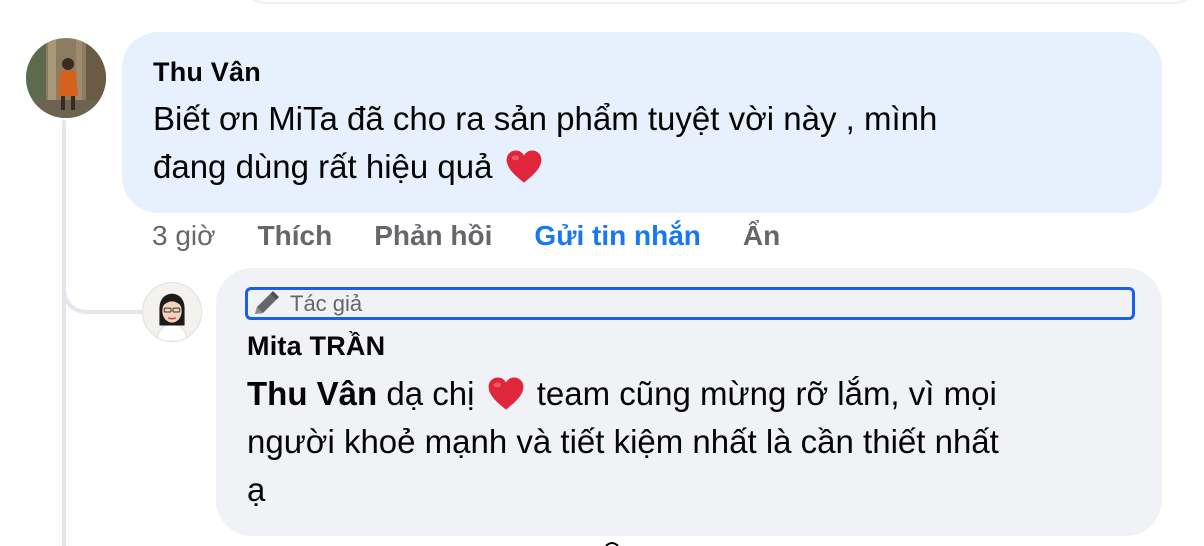 This screenshot has width=1204, height=546. Describe the element at coordinates (207, 72) in the screenshot. I see `comment-author-name: Thu Vân` at that location.